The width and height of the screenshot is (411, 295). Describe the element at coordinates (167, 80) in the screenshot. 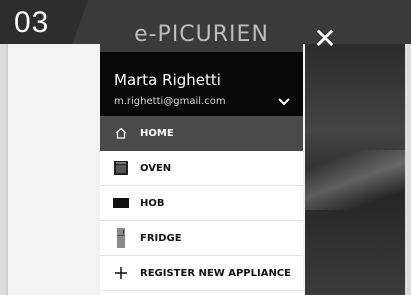

I see `user-name: Marta Righetti` at that location.